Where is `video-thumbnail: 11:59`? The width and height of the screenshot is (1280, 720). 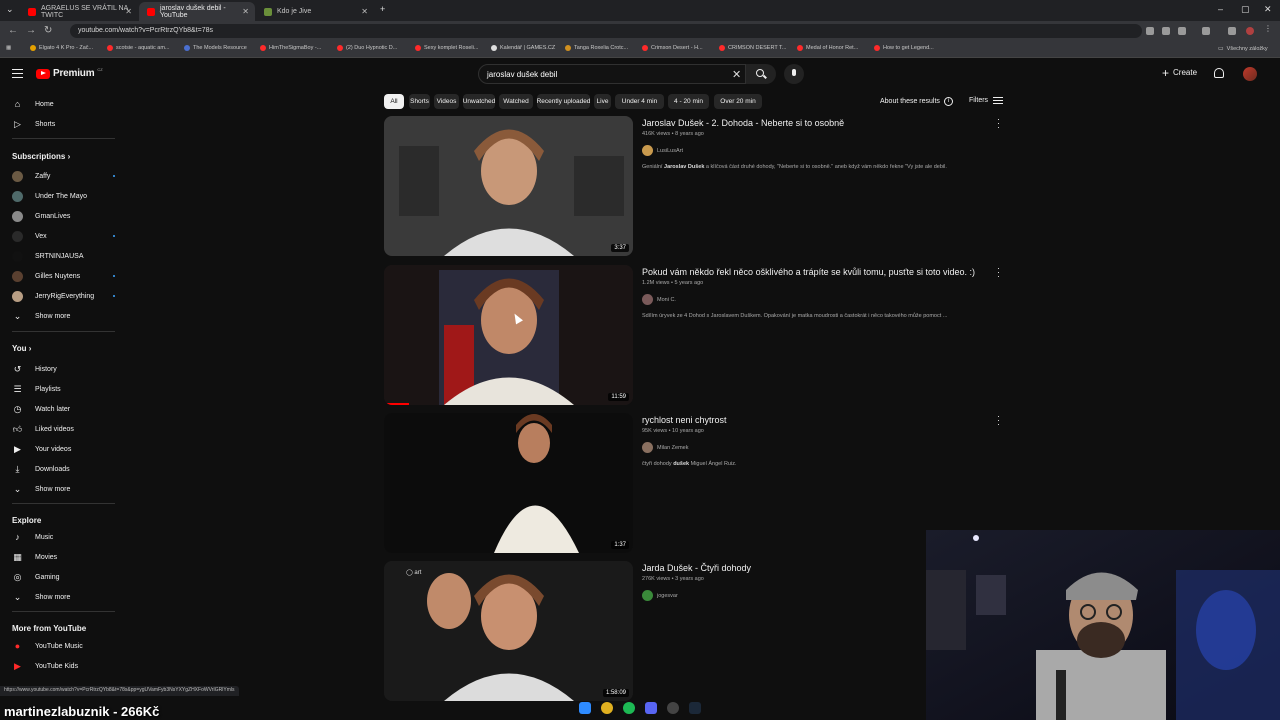
video-thumbnail: 11:59 is located at coordinates (508, 335).